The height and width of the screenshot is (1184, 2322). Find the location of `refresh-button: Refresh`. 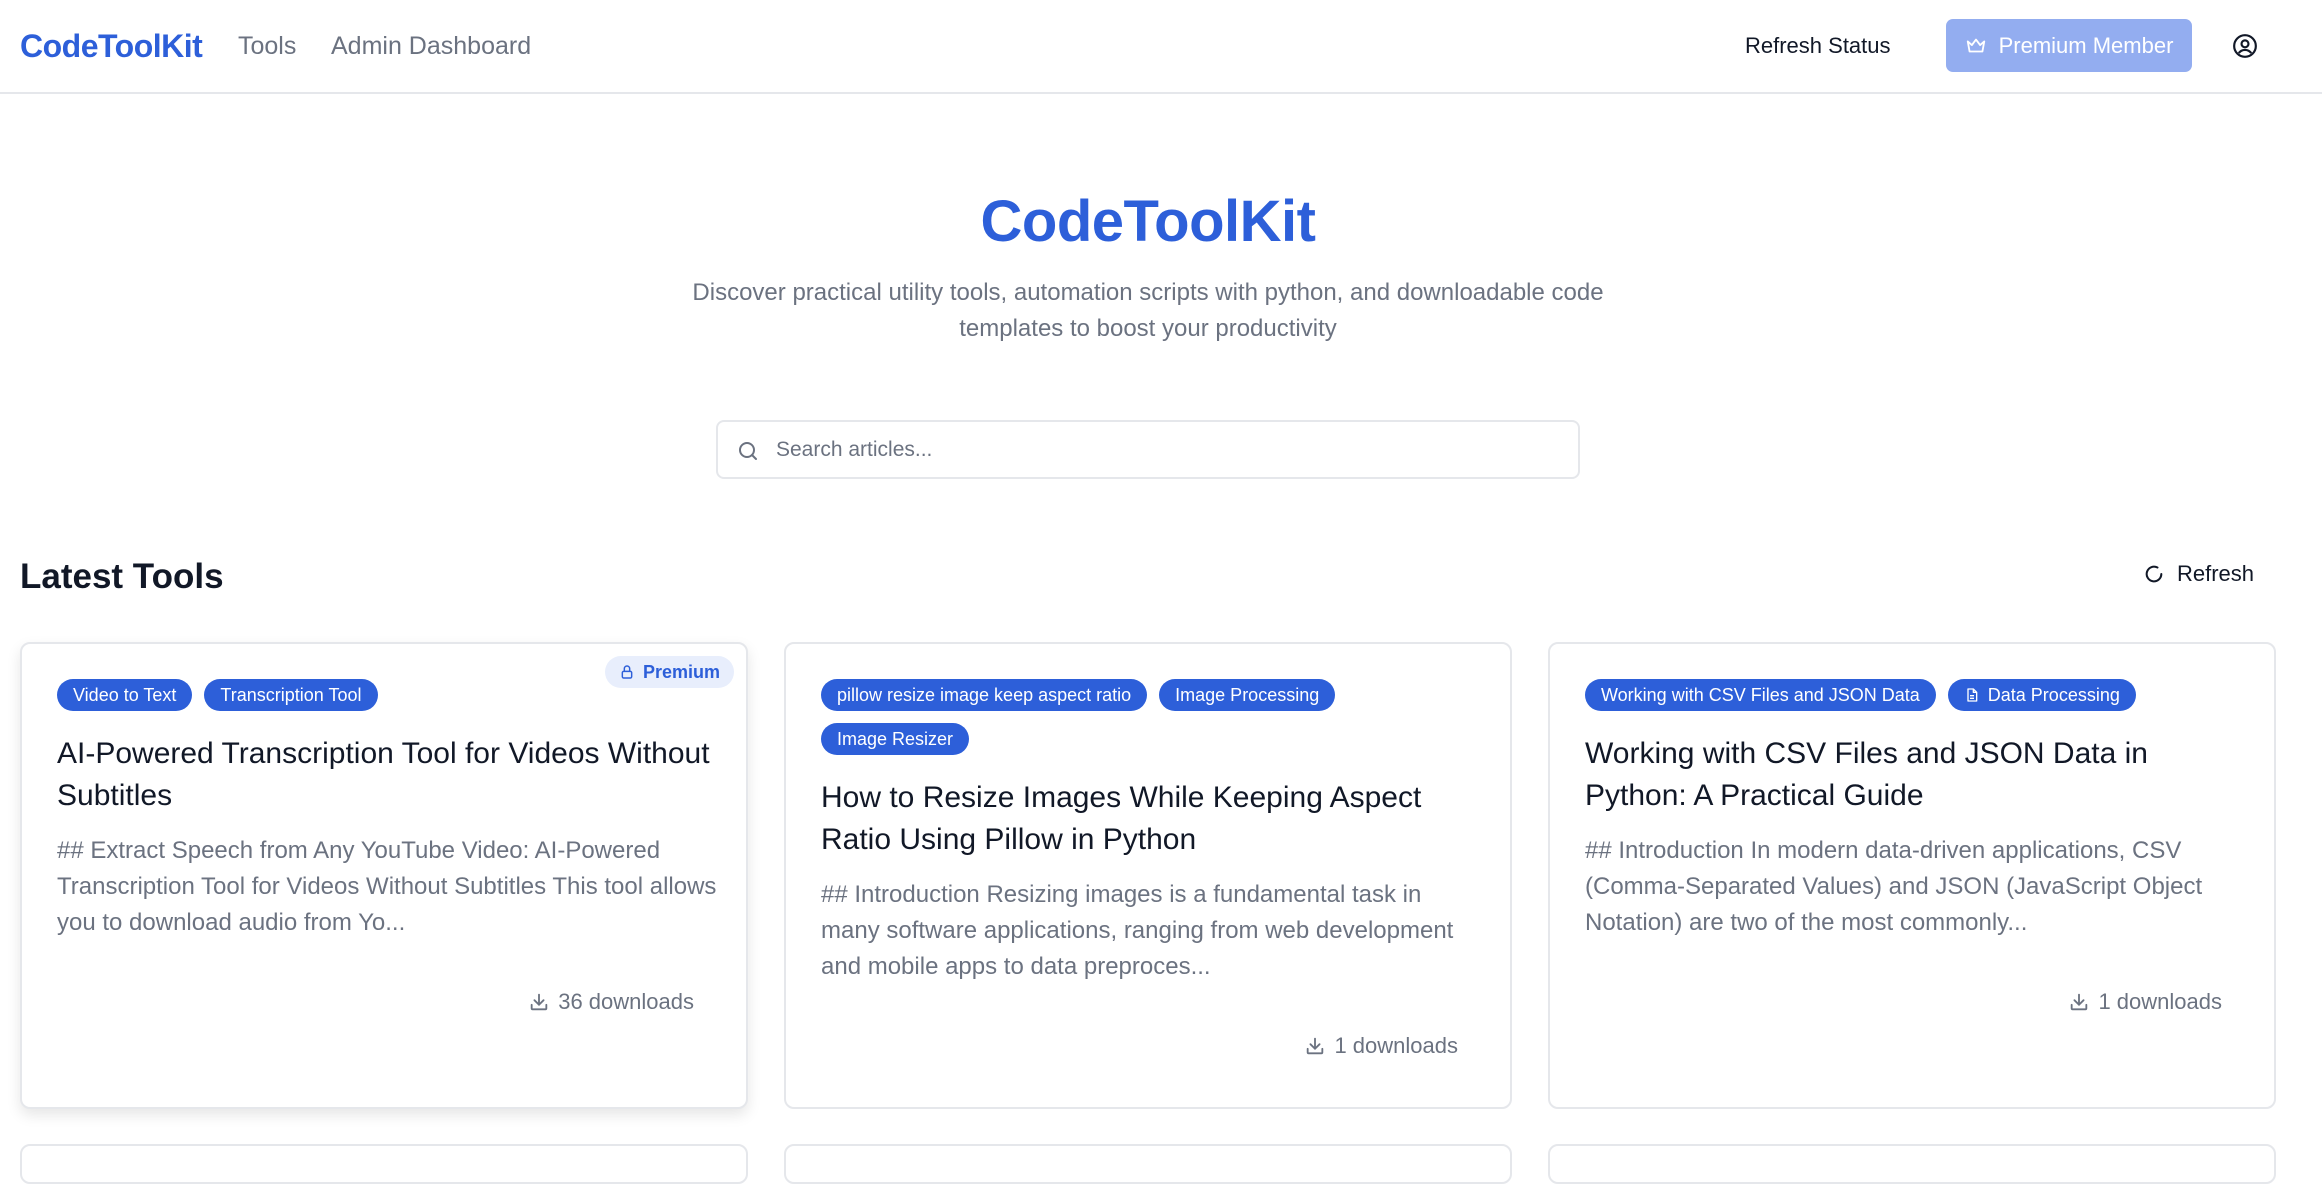

refresh-button: Refresh is located at coordinates (2198, 574).